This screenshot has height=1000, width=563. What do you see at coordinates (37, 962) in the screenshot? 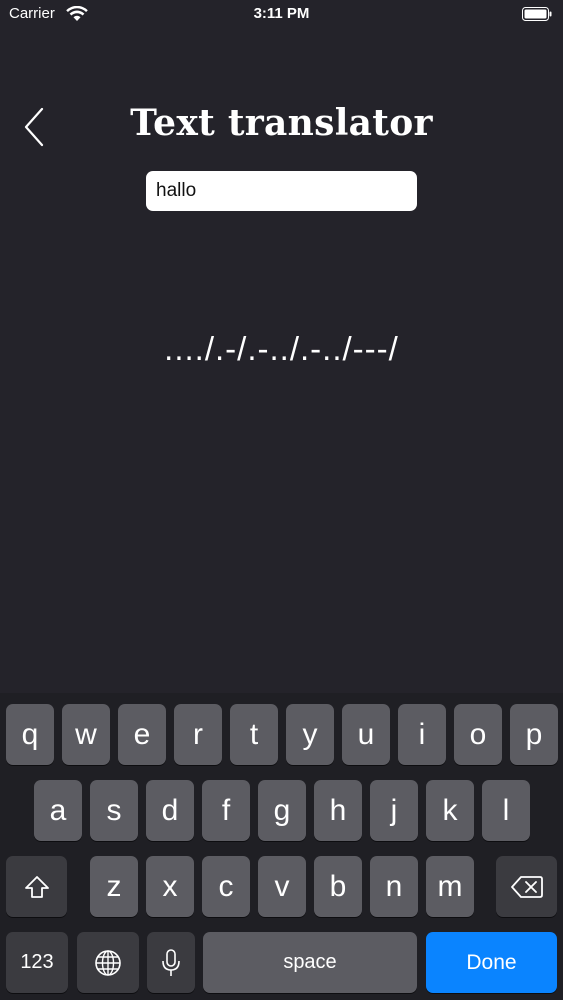
I see `numbers-key: 123` at bounding box center [37, 962].